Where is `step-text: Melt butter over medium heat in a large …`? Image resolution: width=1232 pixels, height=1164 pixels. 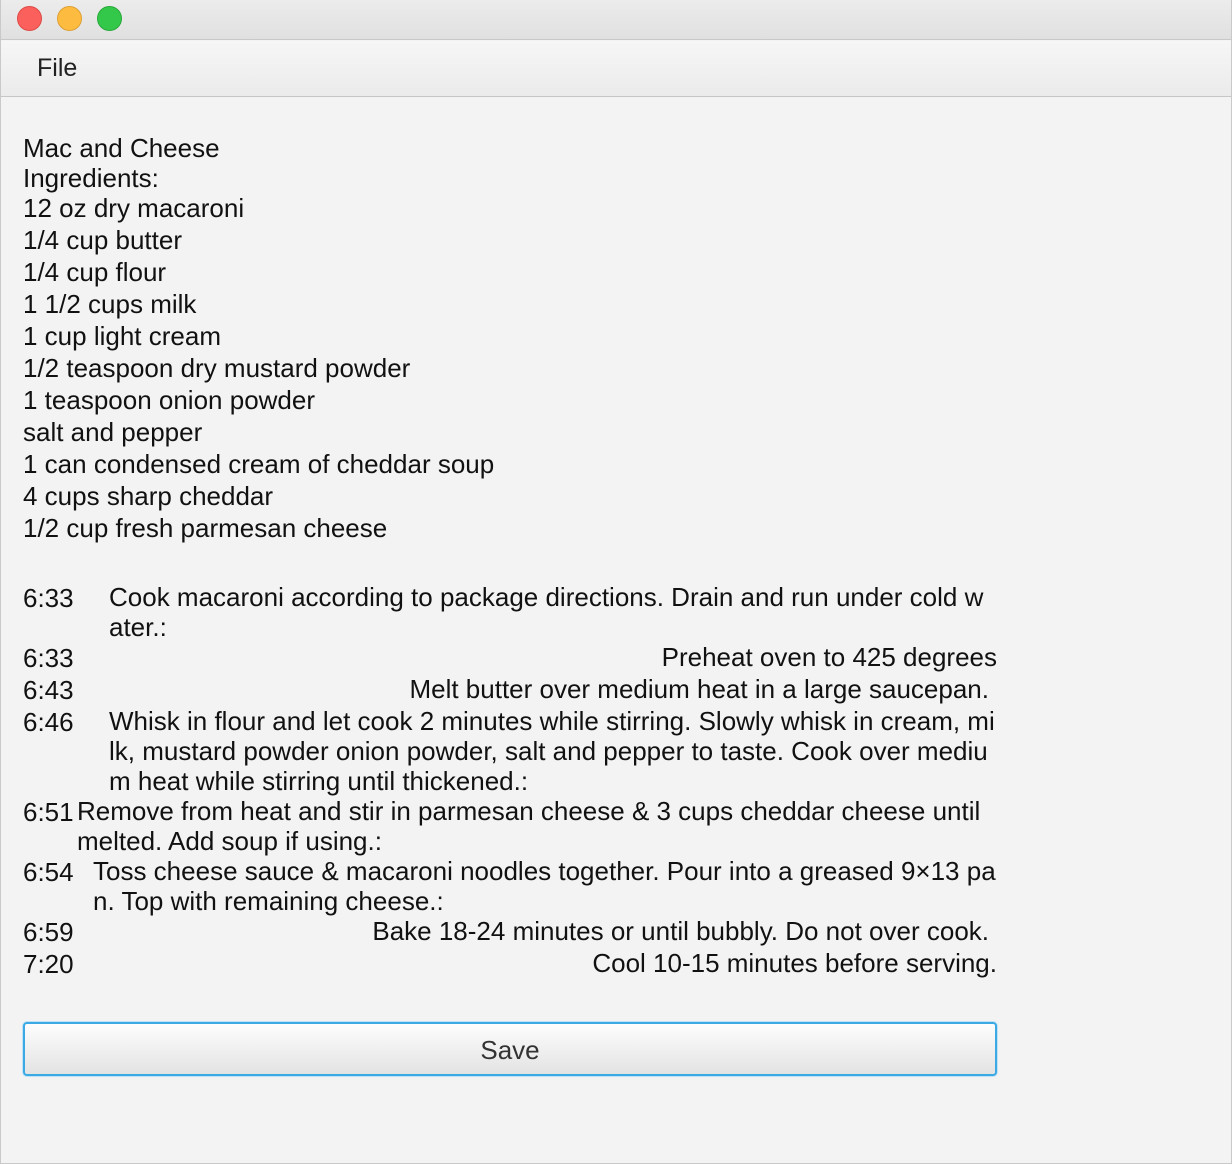
step-text: Melt butter over medium heat in a large … is located at coordinates (699, 689).